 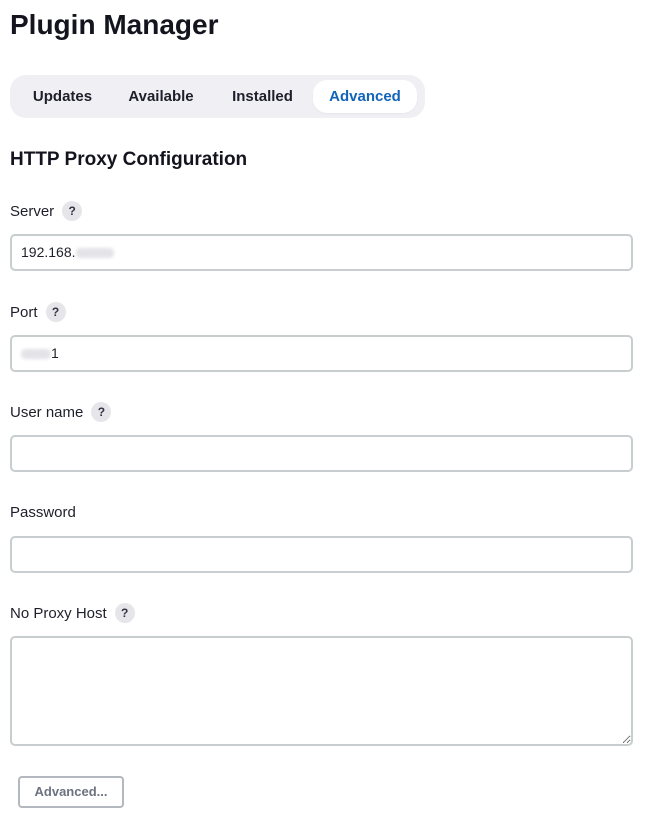 What do you see at coordinates (365, 96) in the screenshot?
I see `tab-advanced: Advanced` at bounding box center [365, 96].